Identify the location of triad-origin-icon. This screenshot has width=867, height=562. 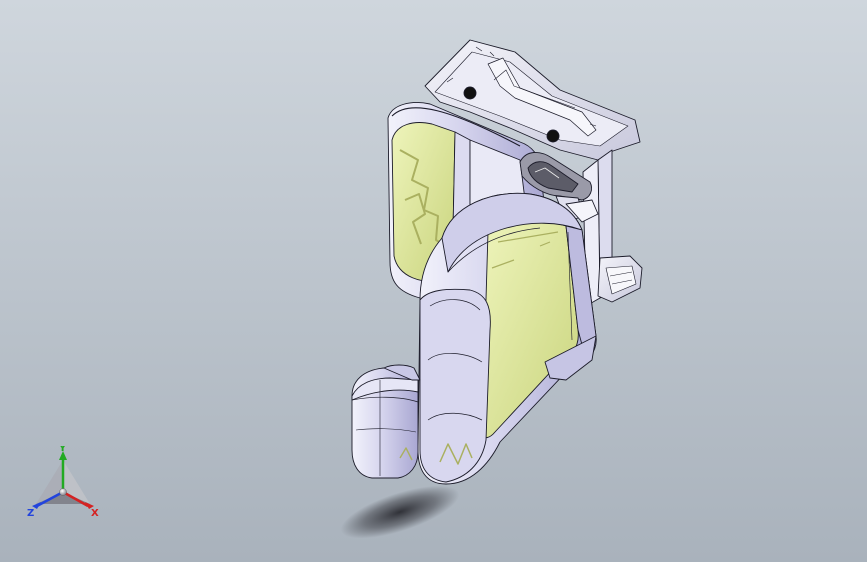
(63, 492).